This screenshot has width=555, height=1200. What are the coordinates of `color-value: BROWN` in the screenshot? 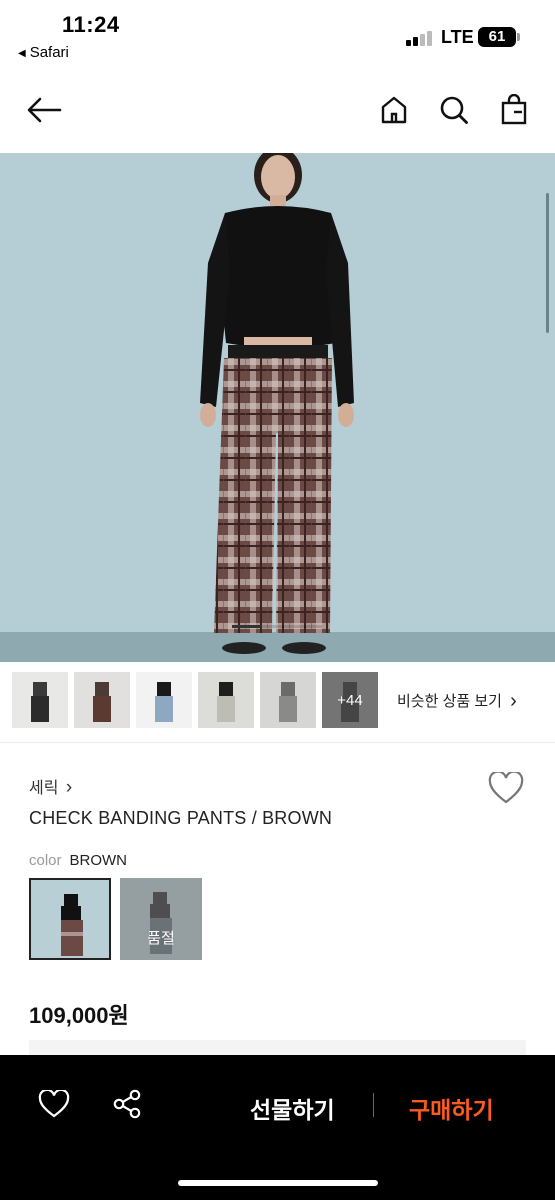 It's located at (98, 860).